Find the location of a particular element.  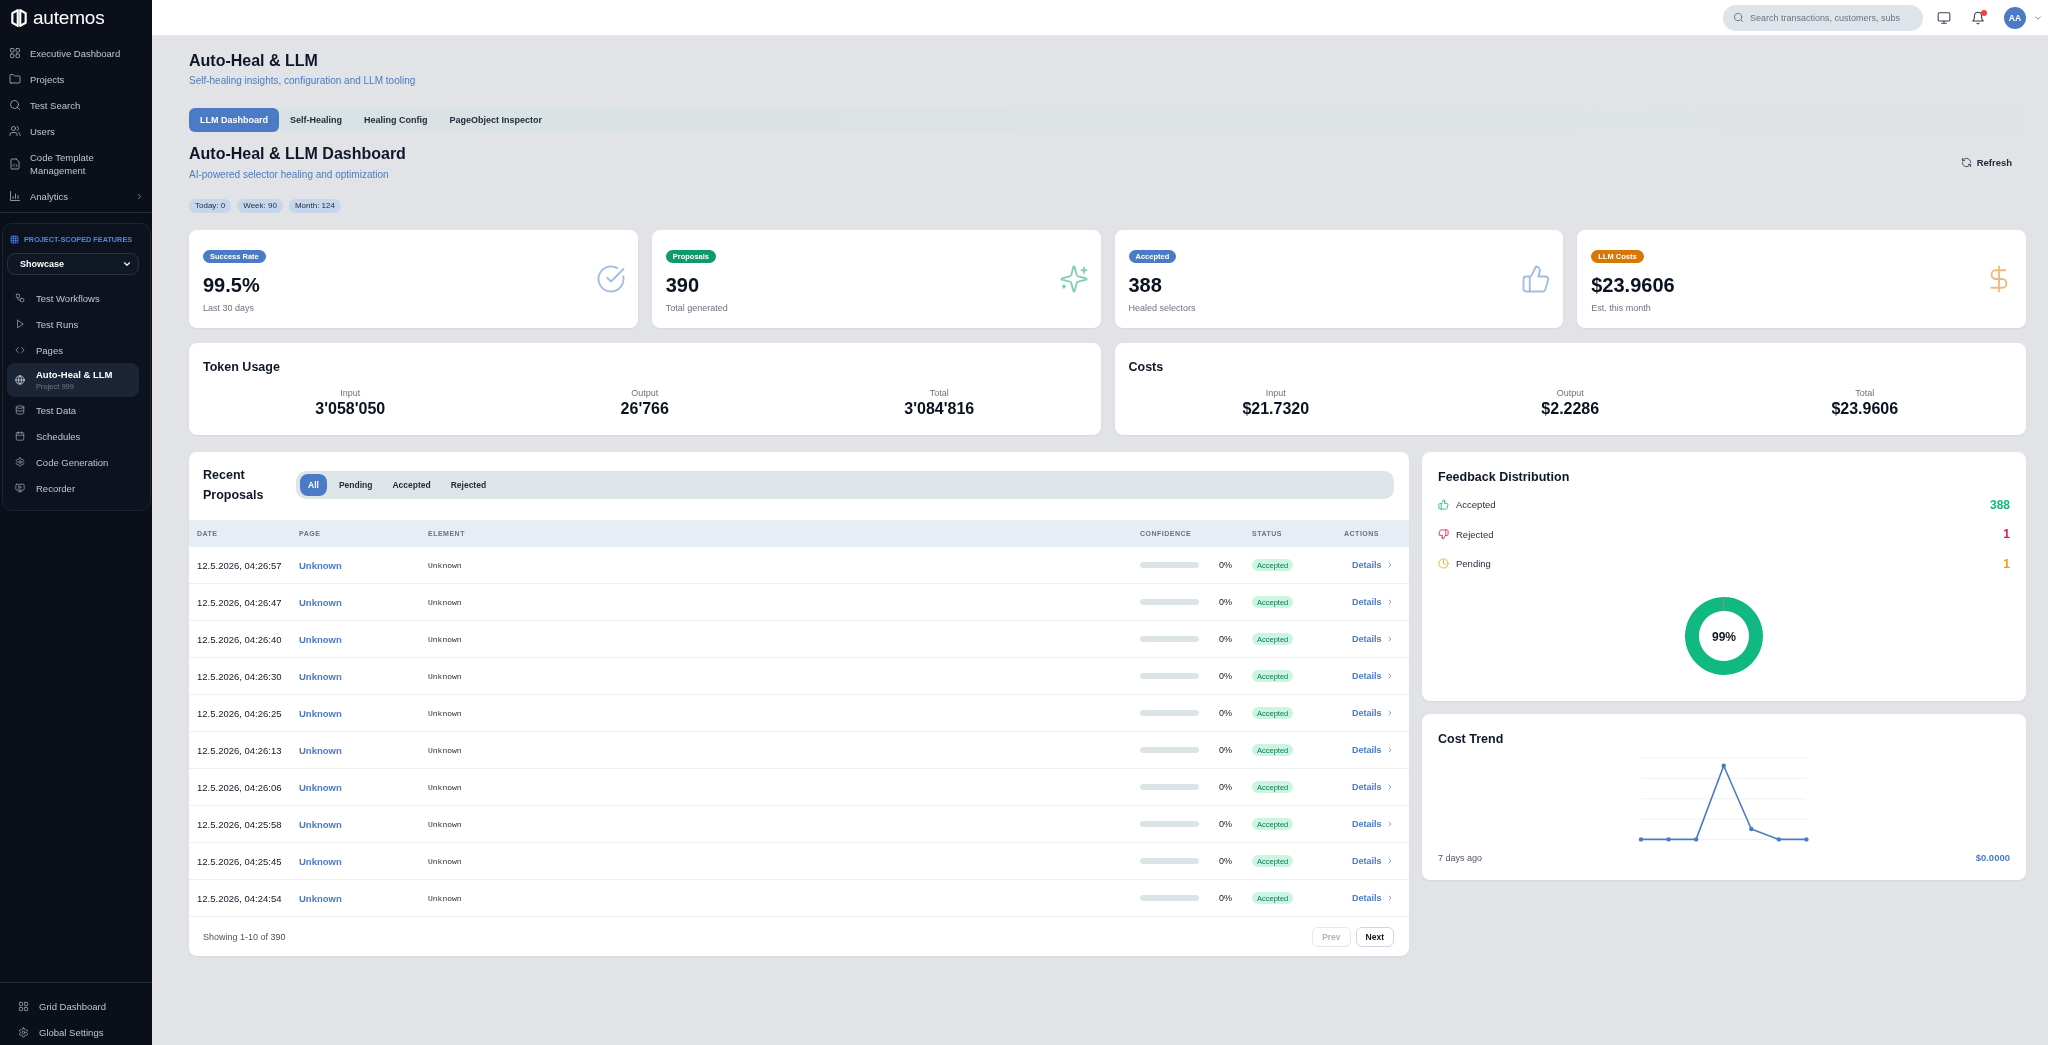

stat-caption: Last 30 days is located at coordinates (229, 307).